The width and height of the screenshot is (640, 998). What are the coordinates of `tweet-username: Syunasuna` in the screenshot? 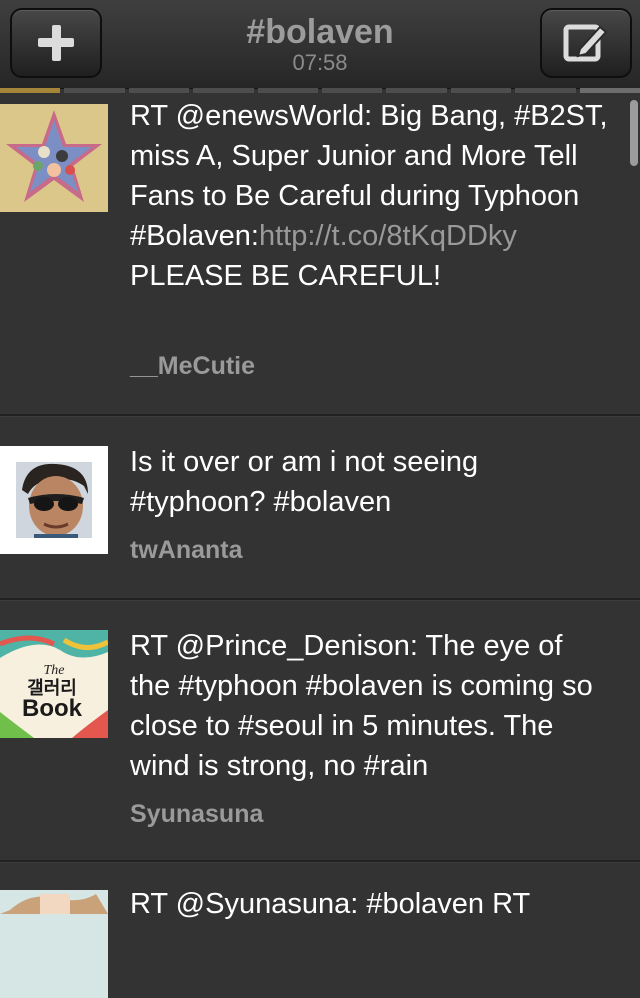 It's located at (196, 814).